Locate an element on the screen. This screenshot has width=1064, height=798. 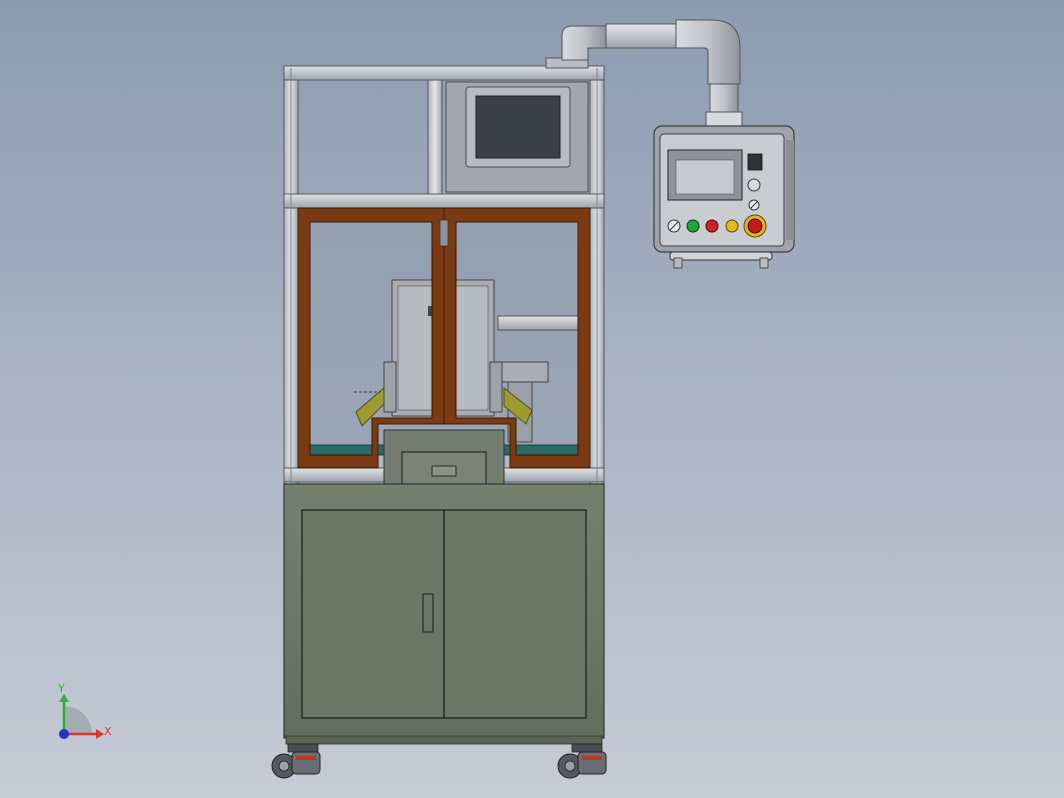
reset-button is located at coordinates (732, 226).